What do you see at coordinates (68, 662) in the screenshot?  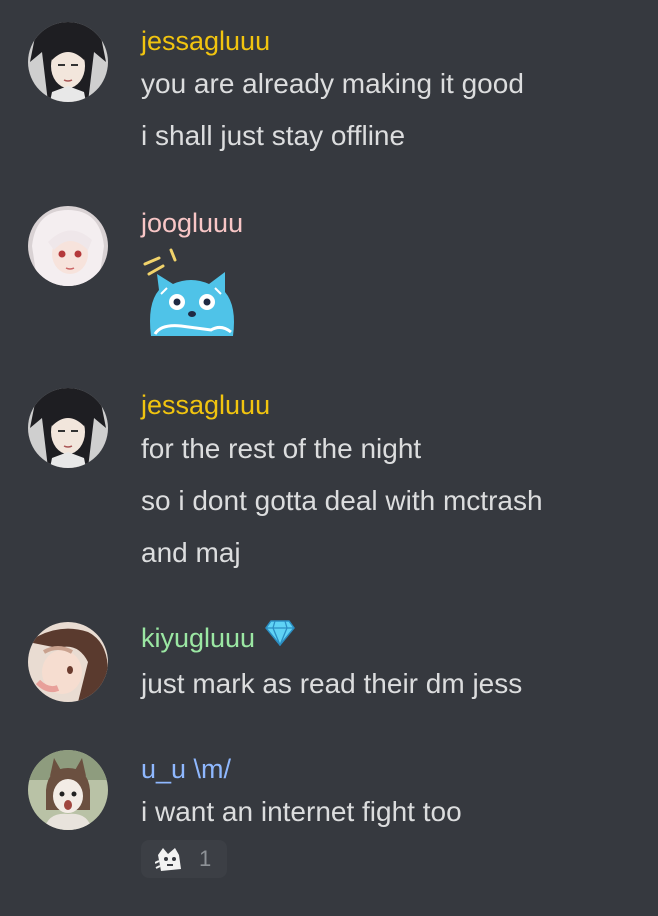 I see `long-haired-anime-avatar` at bounding box center [68, 662].